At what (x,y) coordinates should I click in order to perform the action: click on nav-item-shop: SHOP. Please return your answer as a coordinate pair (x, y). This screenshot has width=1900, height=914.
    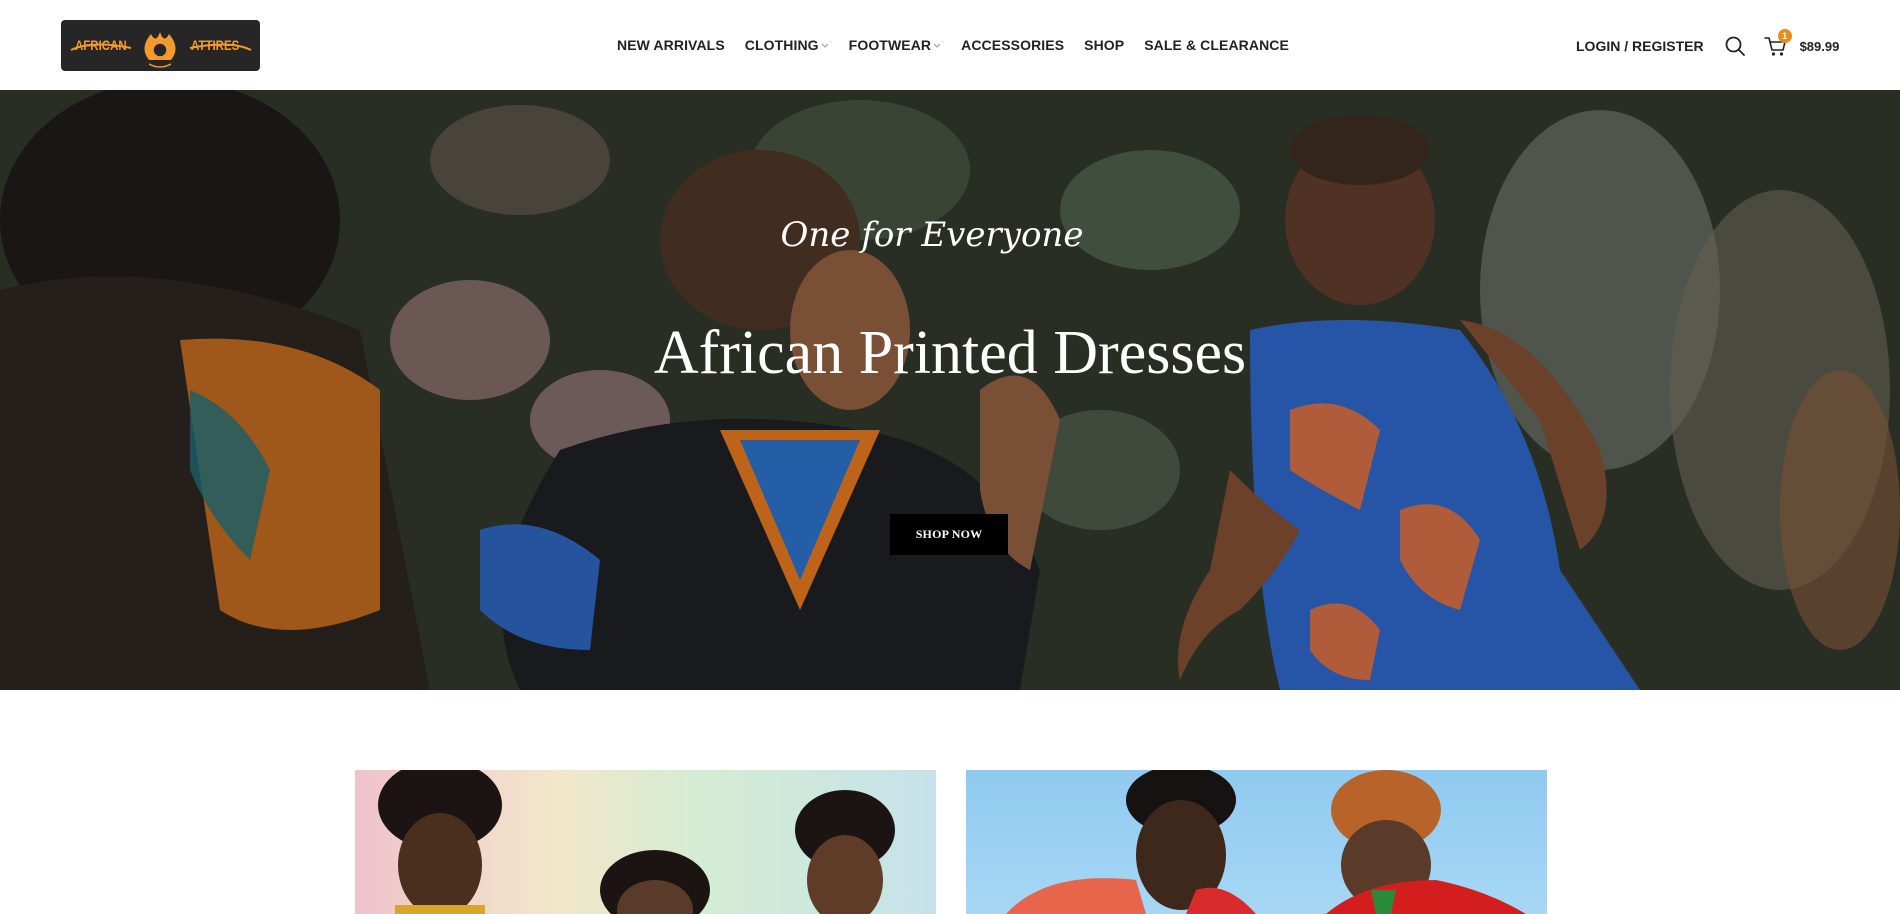
    Looking at the image, I should click on (1104, 45).